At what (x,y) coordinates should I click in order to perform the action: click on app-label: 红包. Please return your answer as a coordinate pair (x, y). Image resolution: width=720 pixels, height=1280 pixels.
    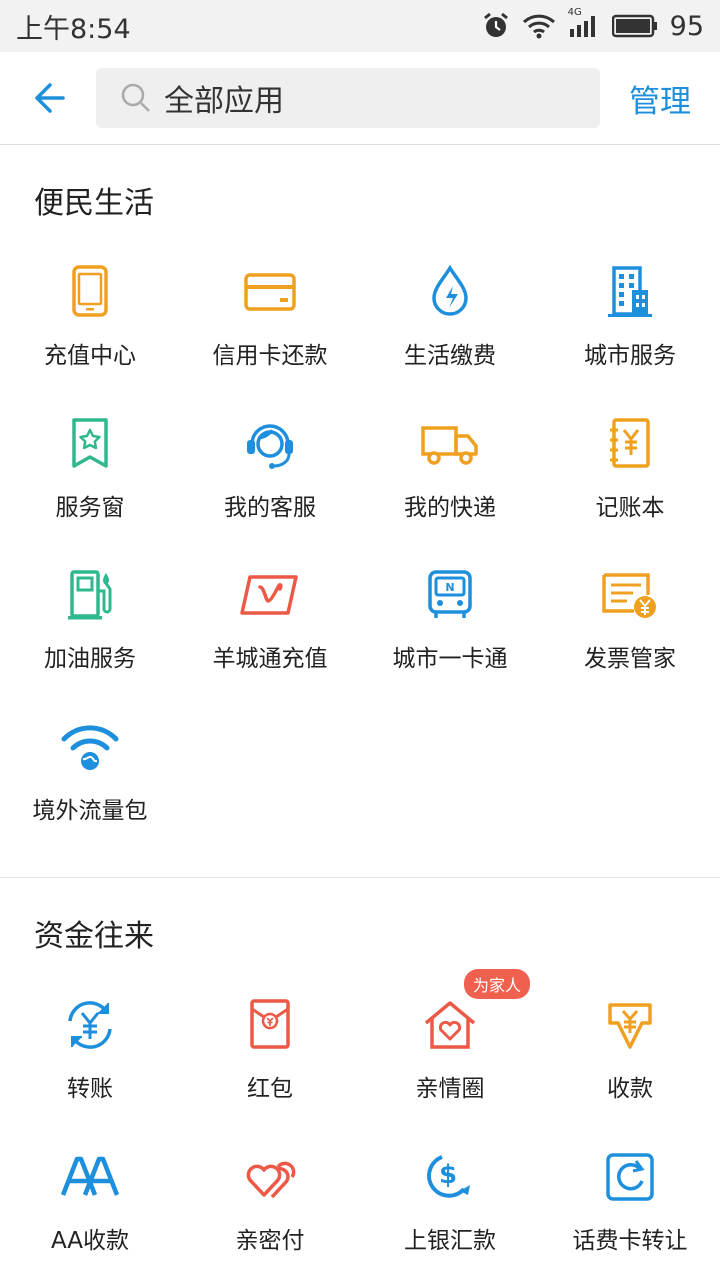
    Looking at the image, I should click on (270, 1089).